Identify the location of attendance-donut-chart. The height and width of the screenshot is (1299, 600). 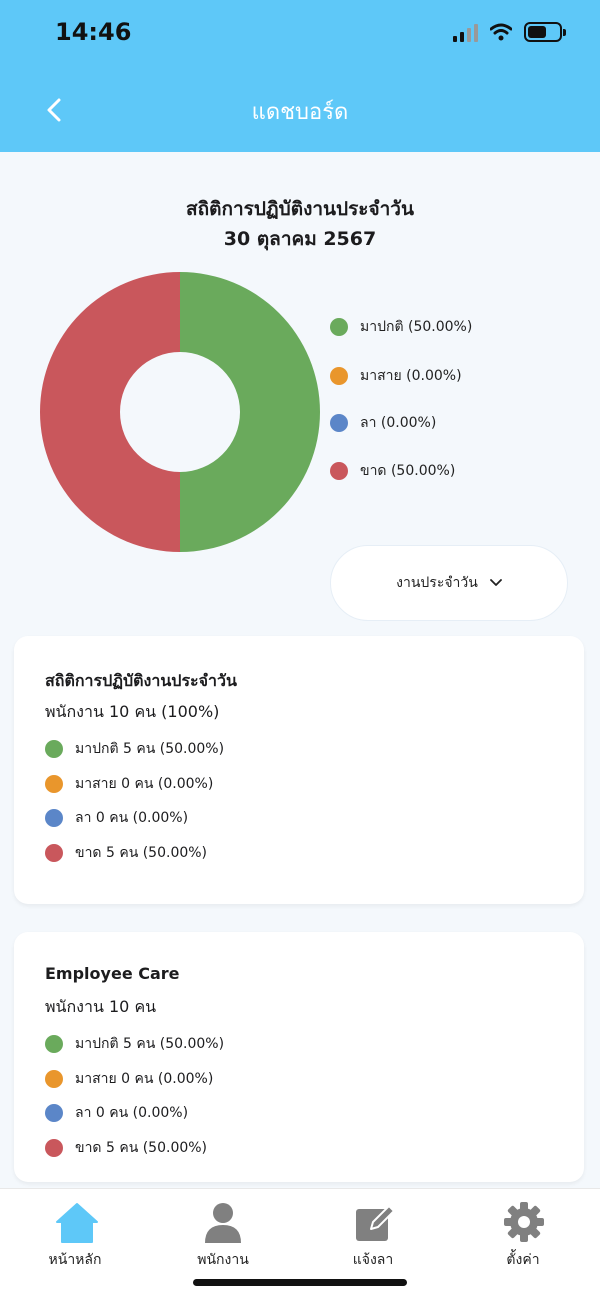
(180, 412).